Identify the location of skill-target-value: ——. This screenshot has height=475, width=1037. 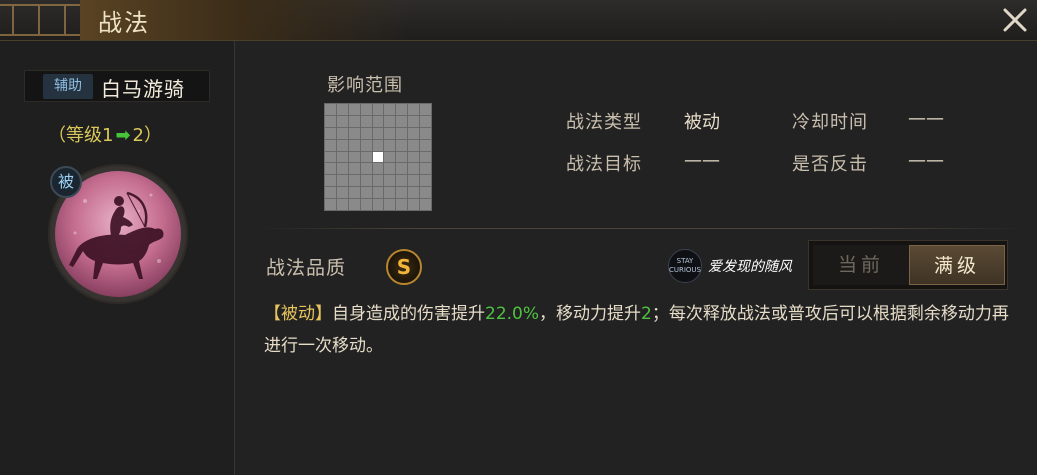
(702, 160).